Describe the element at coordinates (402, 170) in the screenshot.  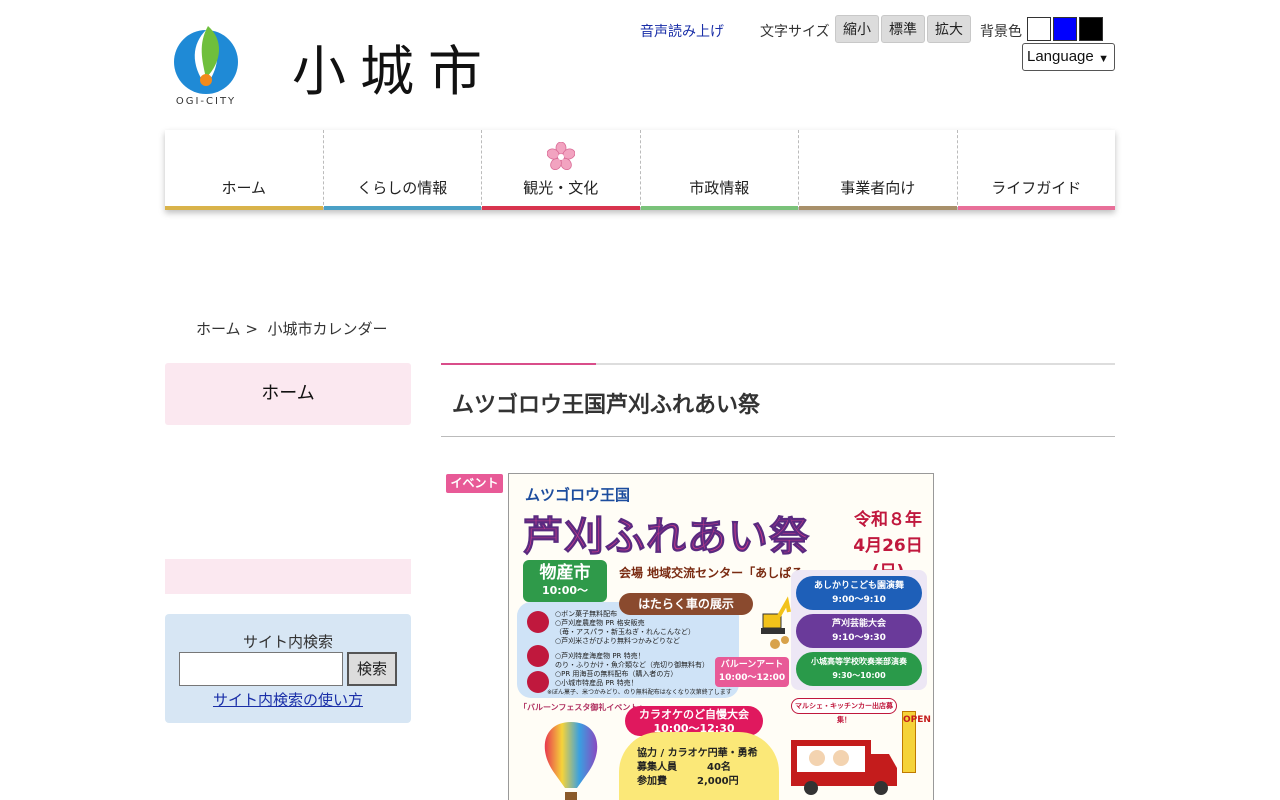
I see `nav-living: くらしの情報` at that location.